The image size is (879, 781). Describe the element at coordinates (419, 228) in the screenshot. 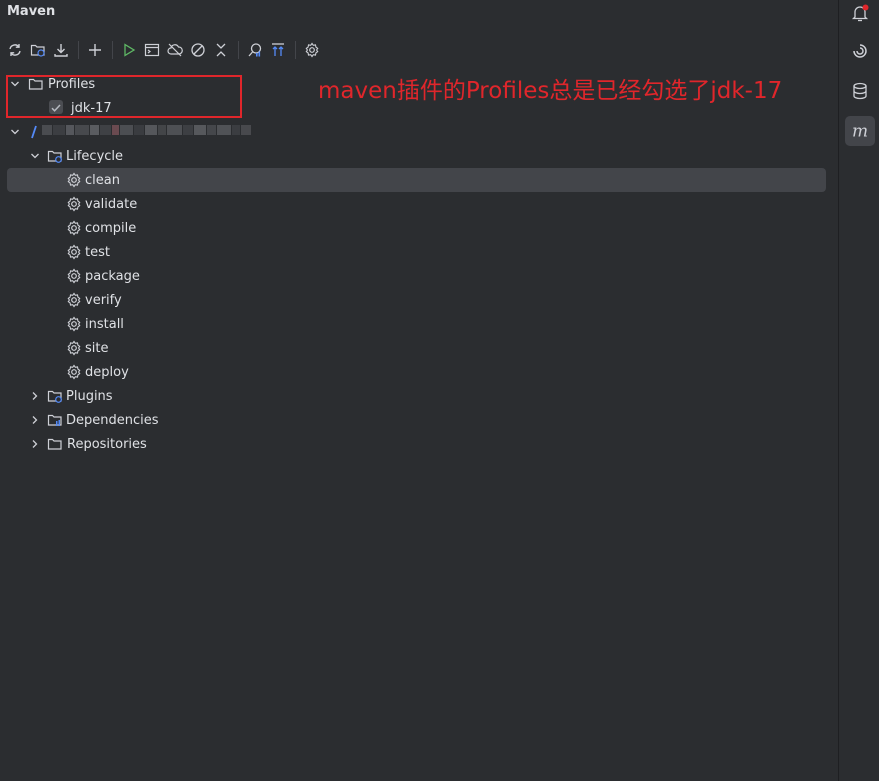

I see `tree-row-phase-compile: compile` at that location.